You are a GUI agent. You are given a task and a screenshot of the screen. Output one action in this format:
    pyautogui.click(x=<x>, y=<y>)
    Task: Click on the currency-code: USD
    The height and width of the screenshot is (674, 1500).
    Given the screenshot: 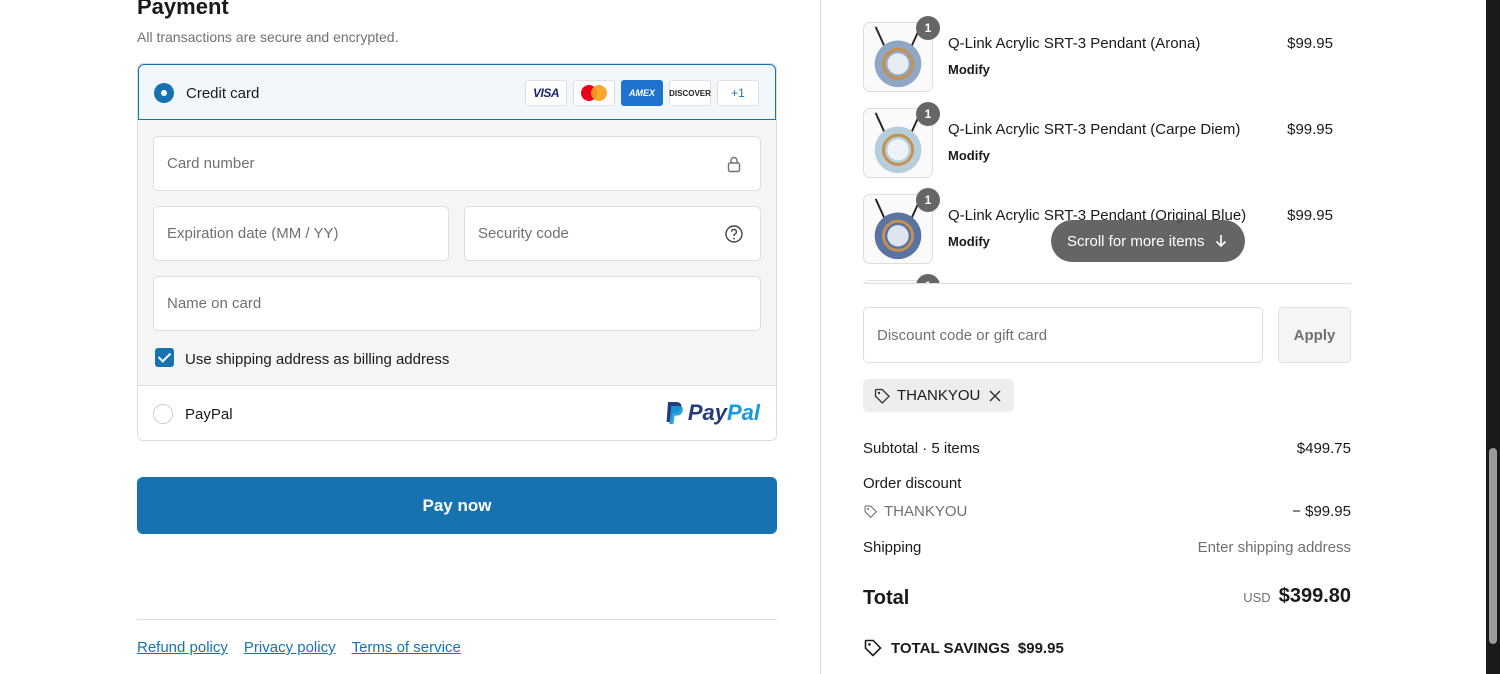 What is the action you would take?
    pyautogui.click(x=1257, y=597)
    